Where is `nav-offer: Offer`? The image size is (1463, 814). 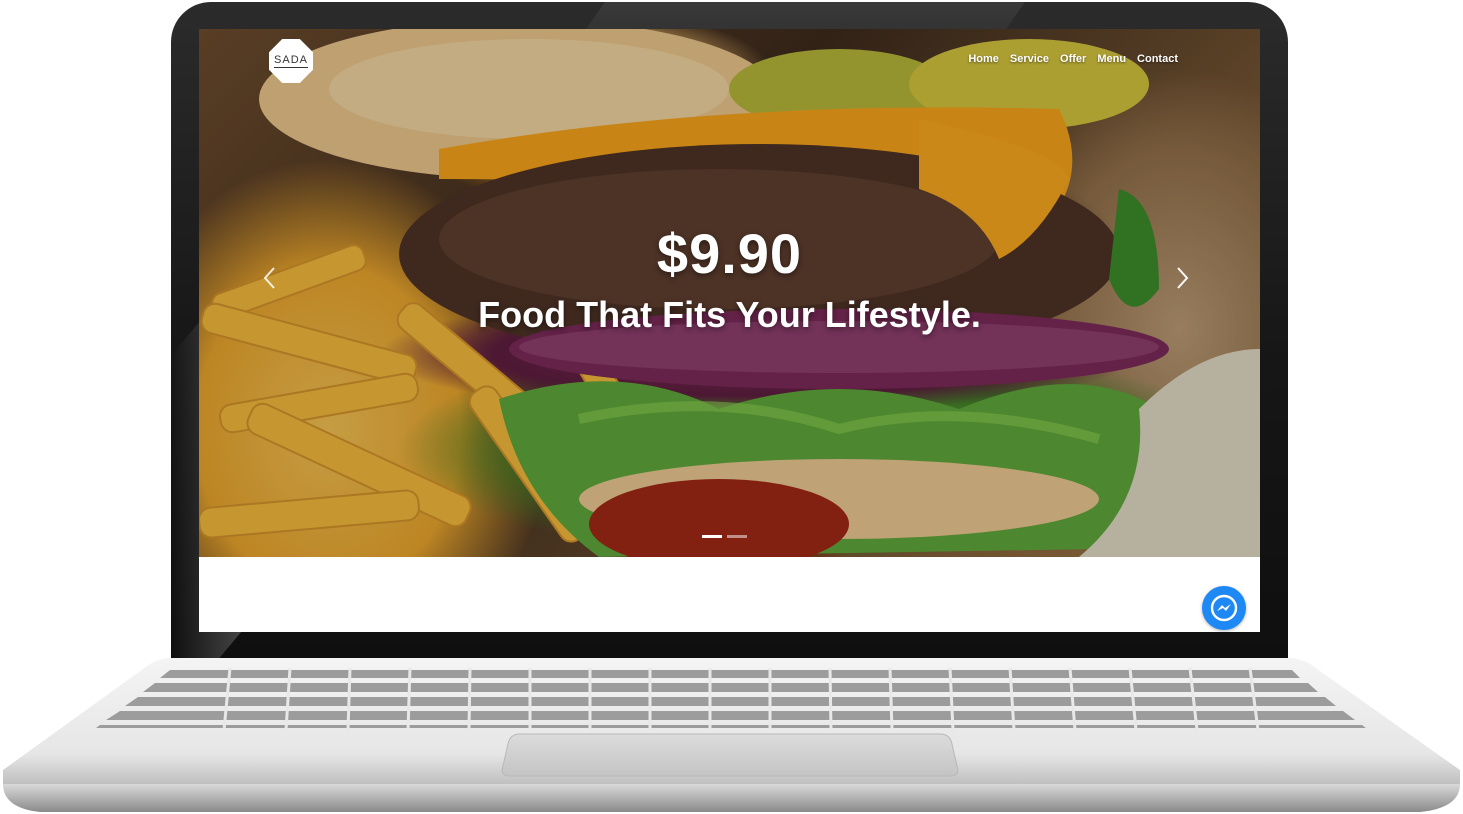
nav-offer: Offer is located at coordinates (1073, 59).